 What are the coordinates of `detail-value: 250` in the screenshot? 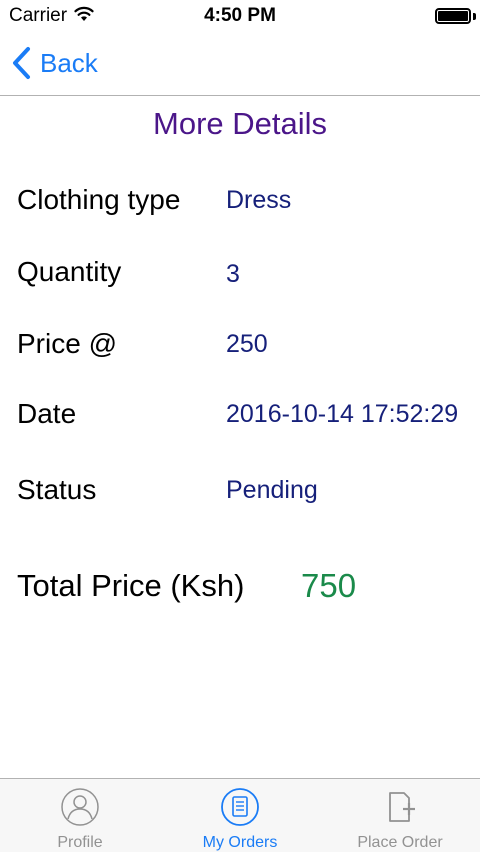 It's located at (247, 344).